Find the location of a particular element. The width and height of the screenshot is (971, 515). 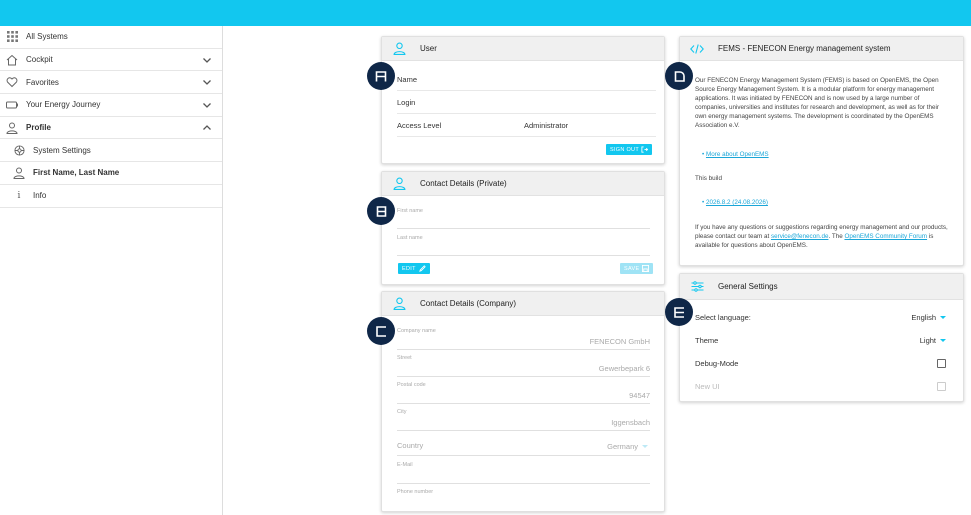

sidebar-item-all-systems: All Systems is located at coordinates (111, 37).